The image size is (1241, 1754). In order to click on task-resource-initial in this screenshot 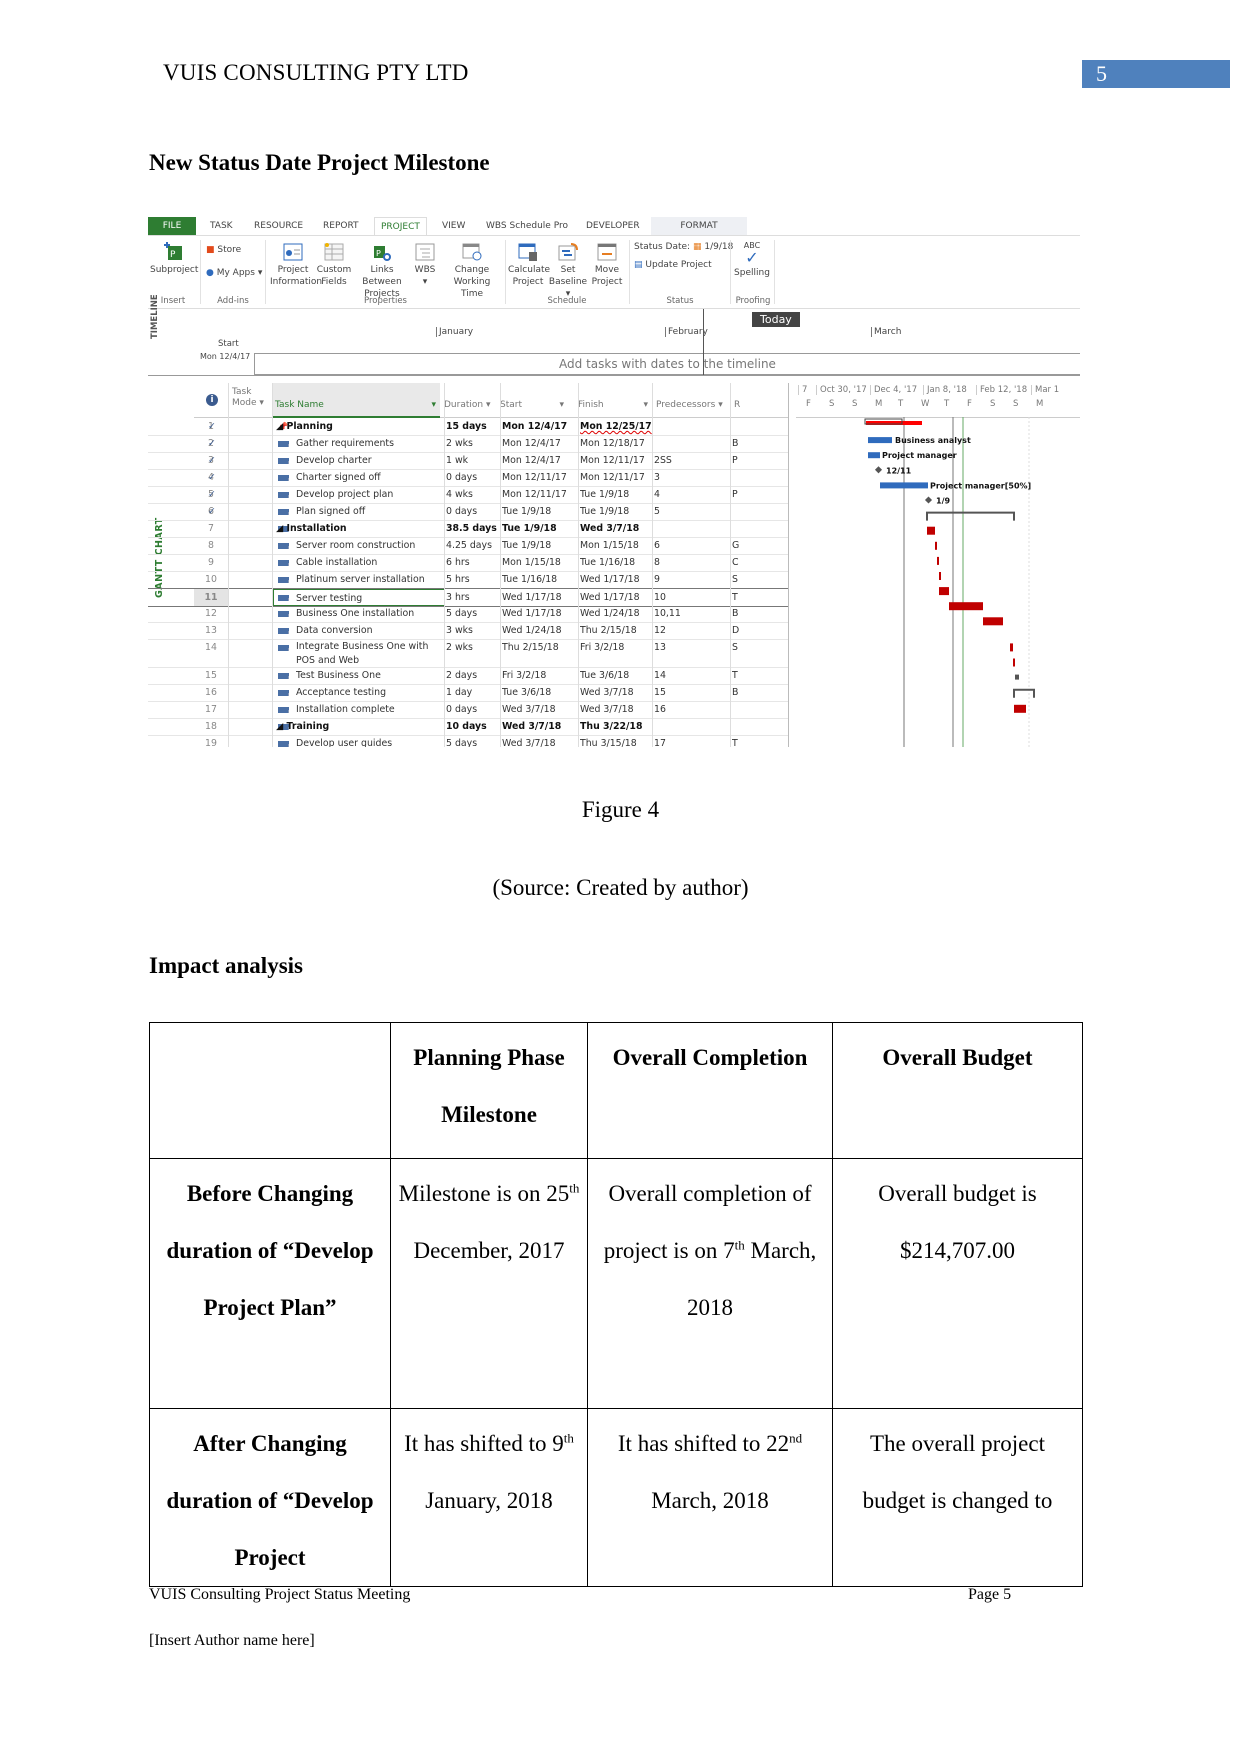, I will do `click(739, 511)`.